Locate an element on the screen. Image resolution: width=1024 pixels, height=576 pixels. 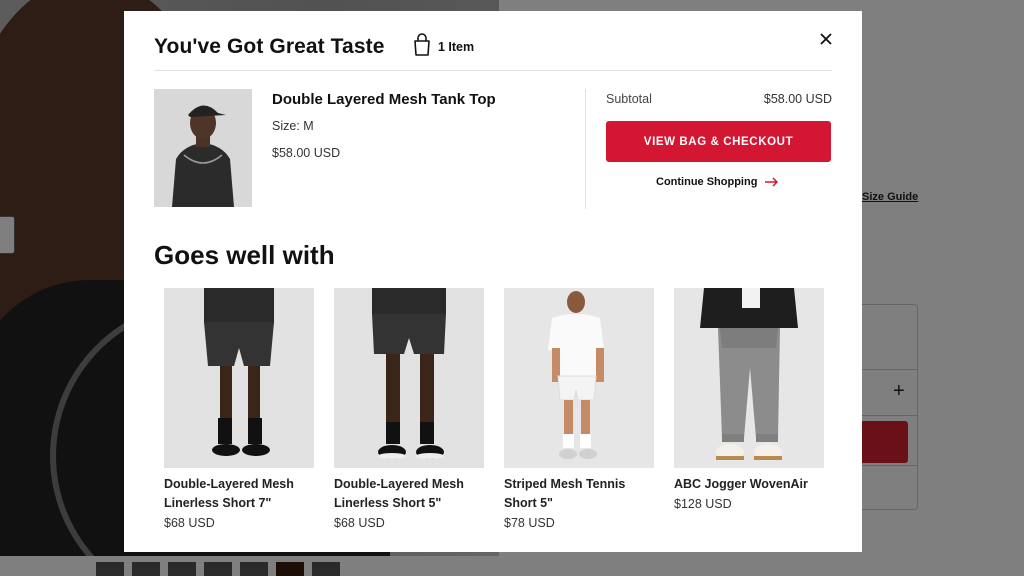
recommendation-card: ABC Jogger WovenAir $128 USD is located at coordinates (749, 409).